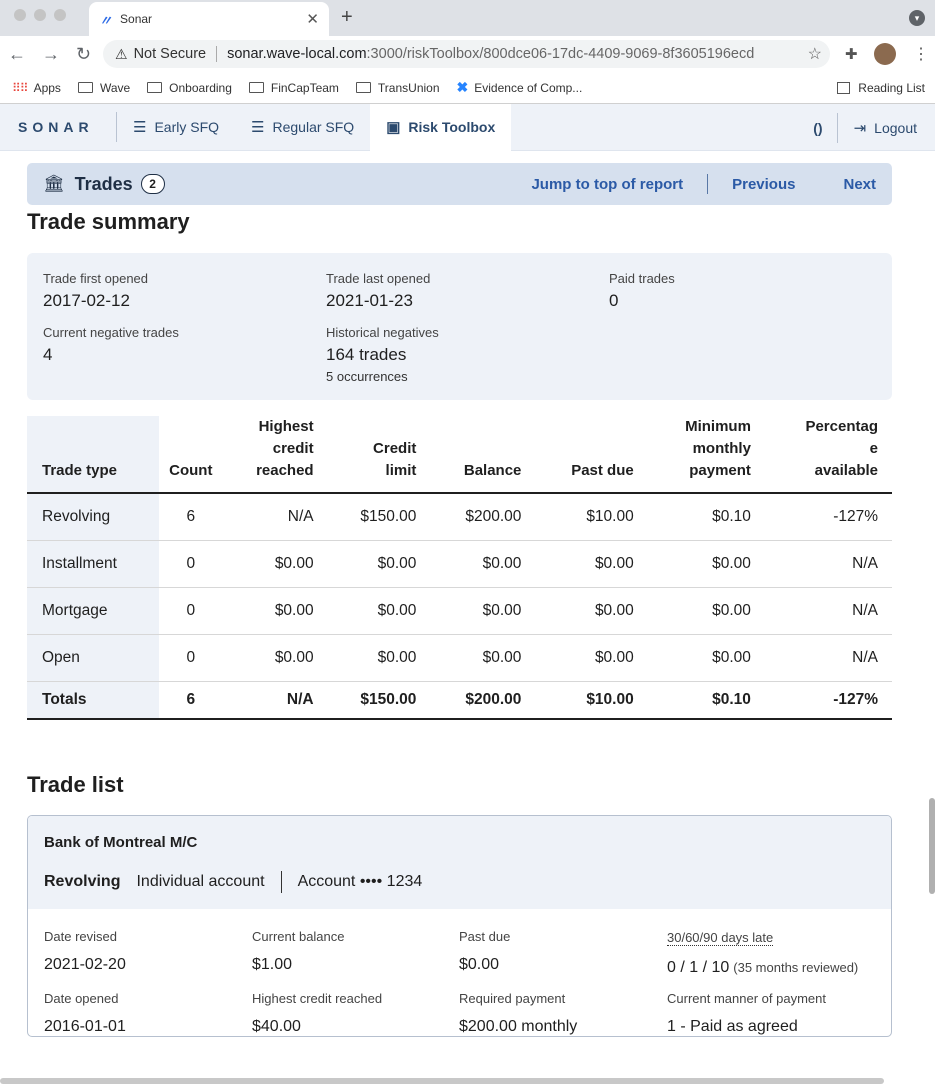 The image size is (935, 1084). What do you see at coordinates (395, 448) in the screenshot?
I see `header-line: Credit` at bounding box center [395, 448].